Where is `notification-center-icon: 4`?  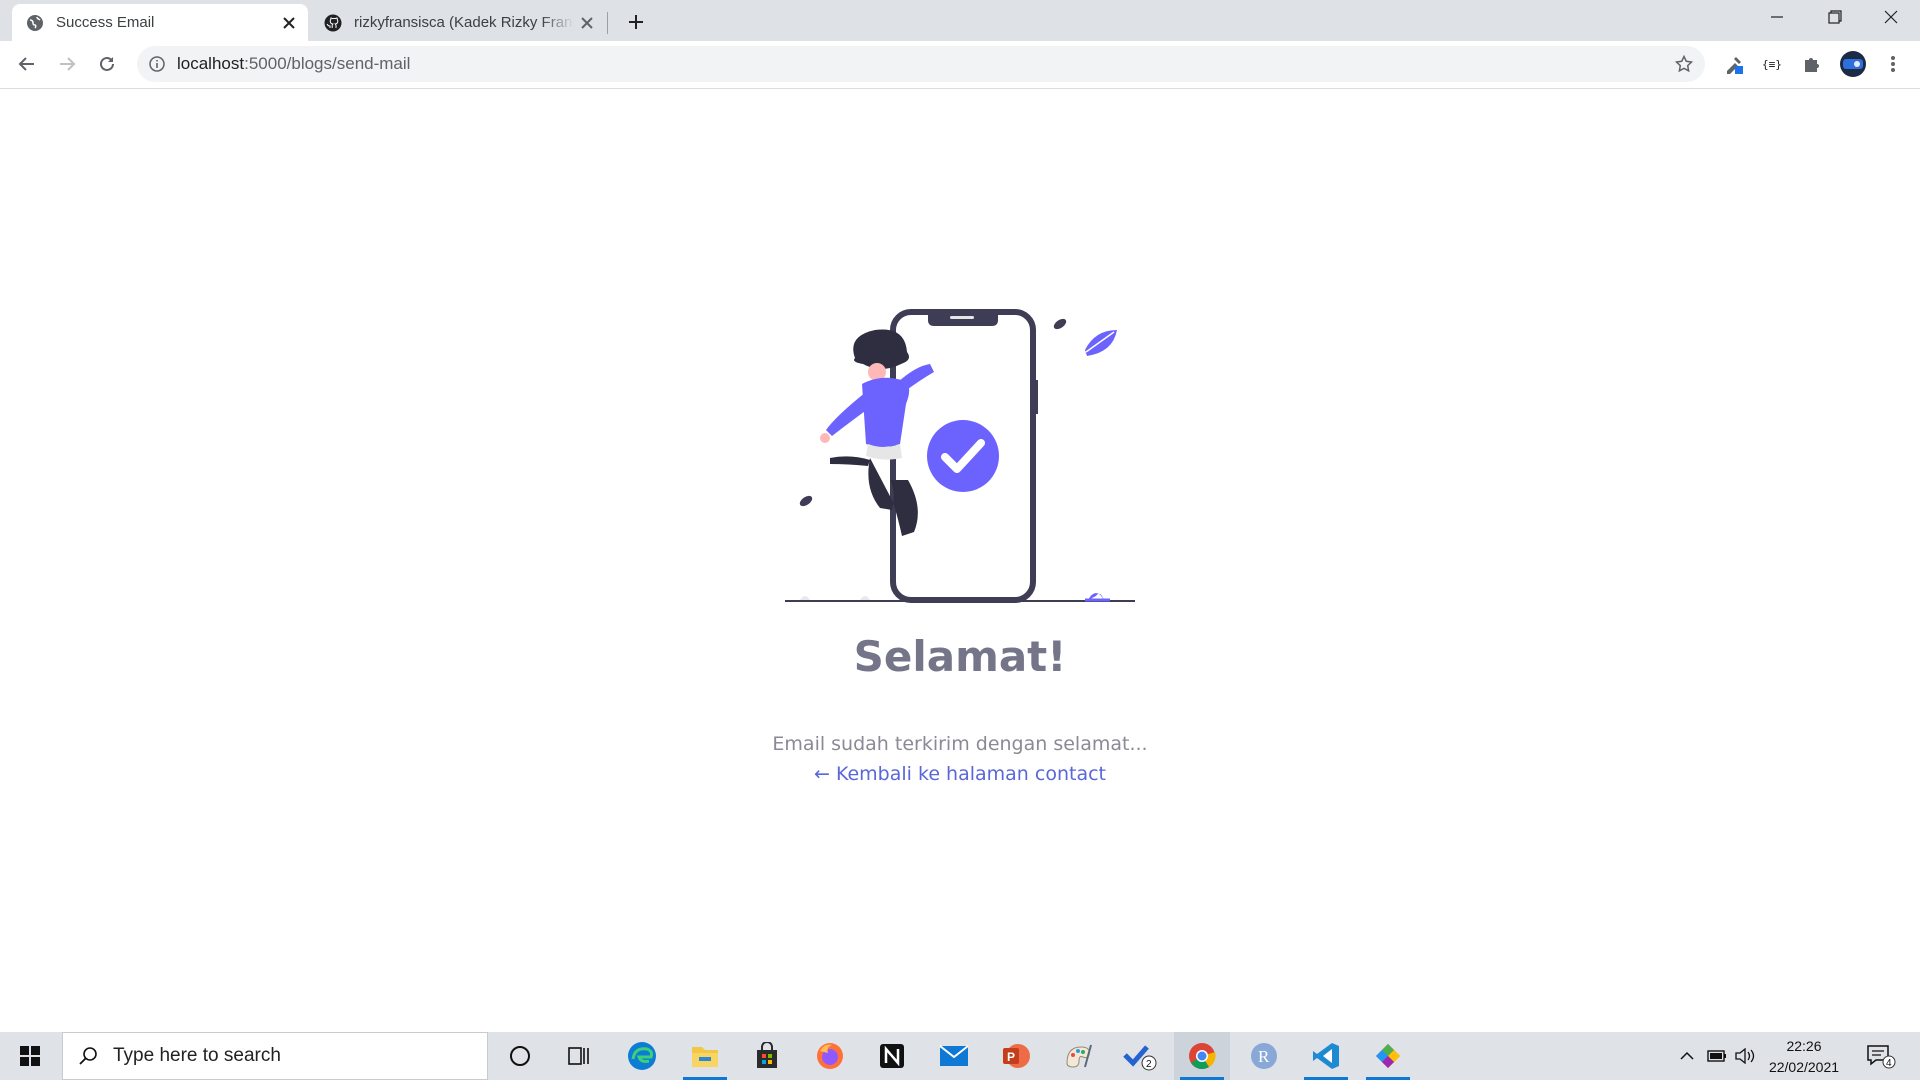 notification-center-icon: 4 is located at coordinates (1881, 1056).